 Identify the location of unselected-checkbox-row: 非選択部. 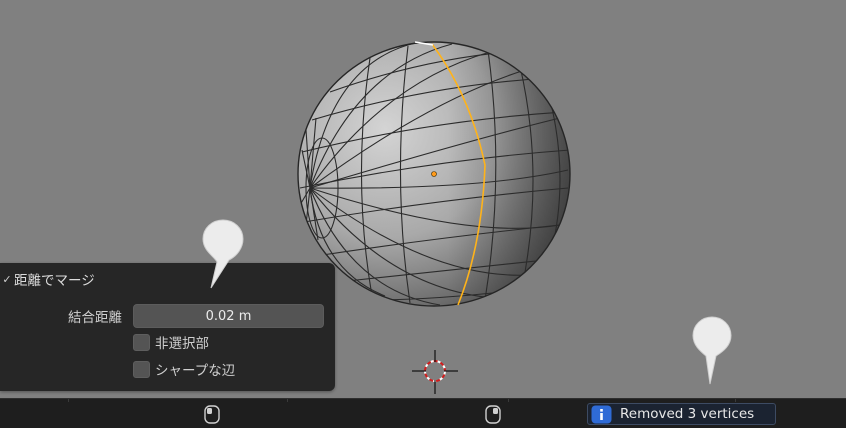
(171, 342).